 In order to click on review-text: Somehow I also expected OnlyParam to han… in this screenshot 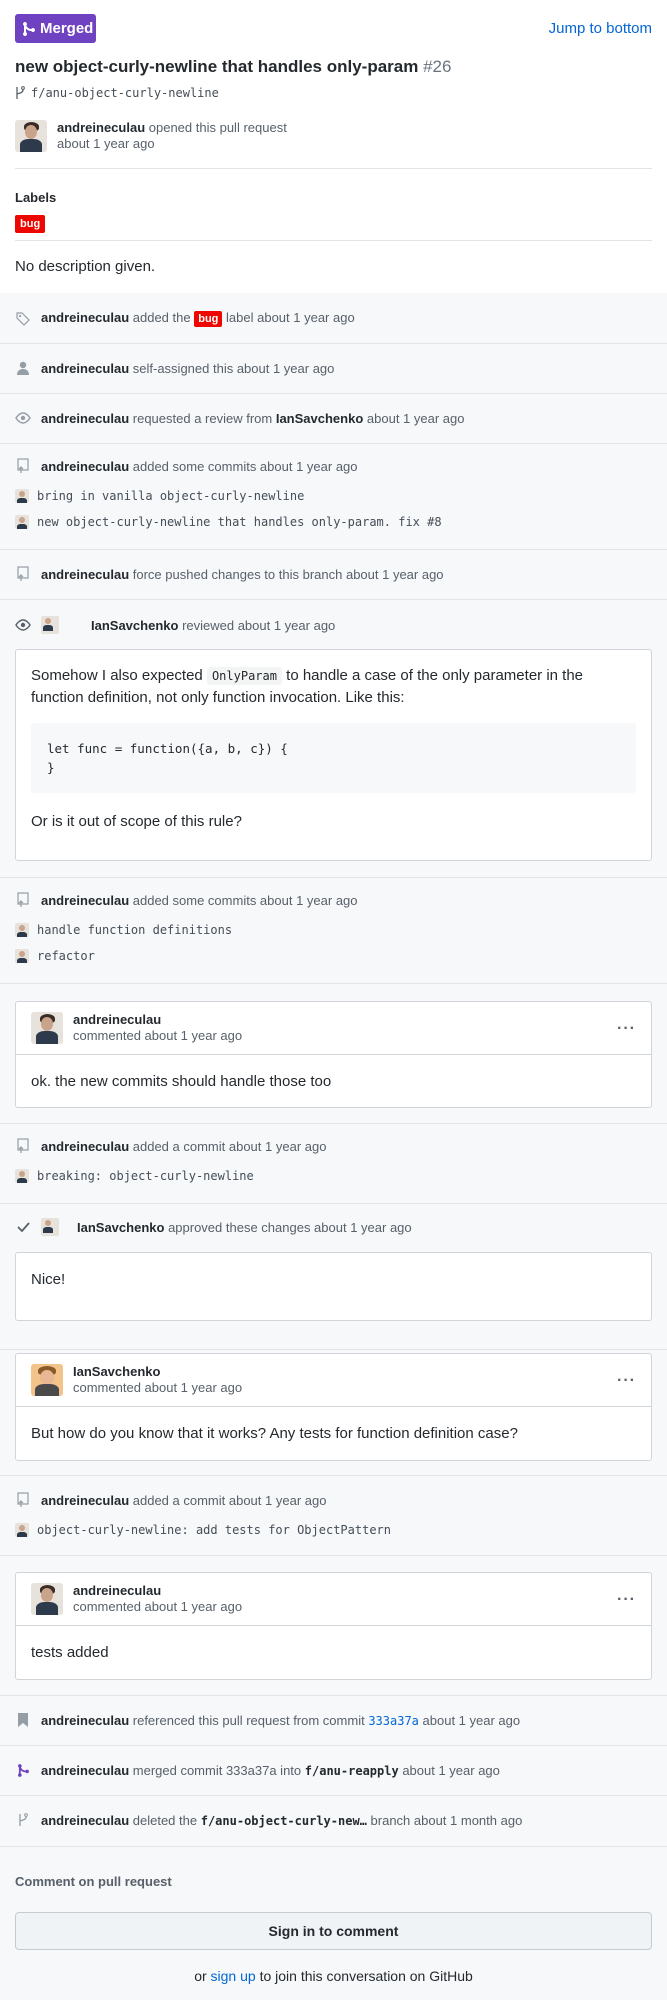, I will do `click(307, 686)`.